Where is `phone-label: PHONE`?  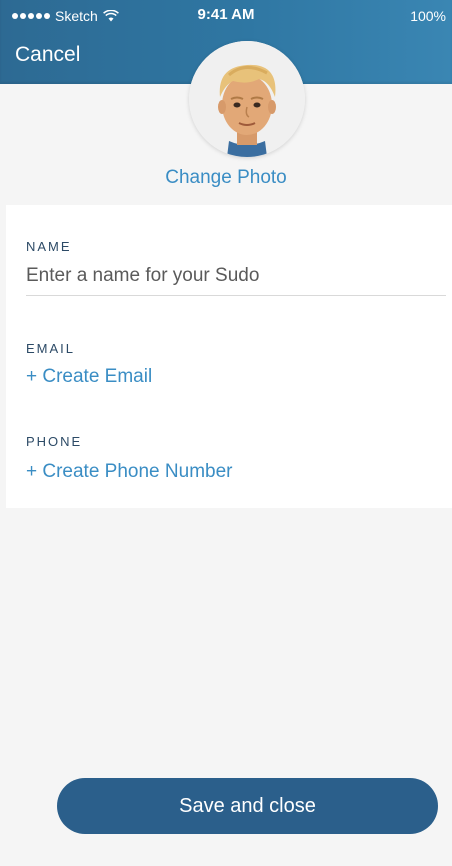
phone-label: PHONE is located at coordinates (54, 441).